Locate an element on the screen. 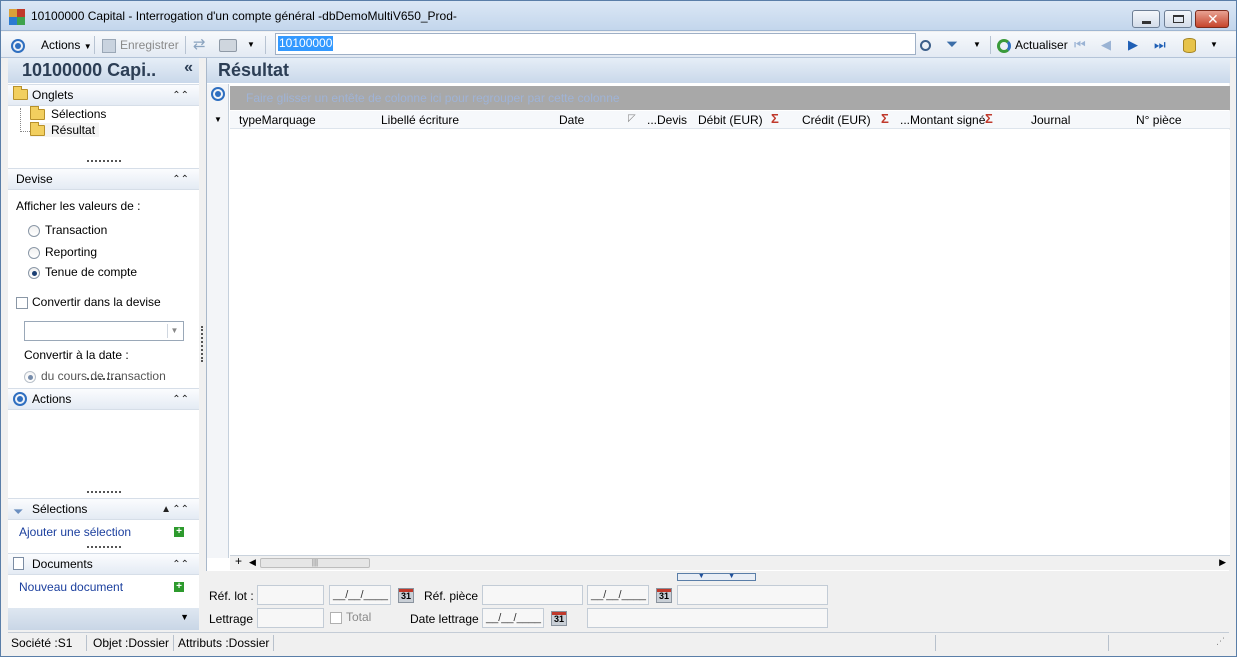  date-lettrage-extra-input is located at coordinates (707, 618).